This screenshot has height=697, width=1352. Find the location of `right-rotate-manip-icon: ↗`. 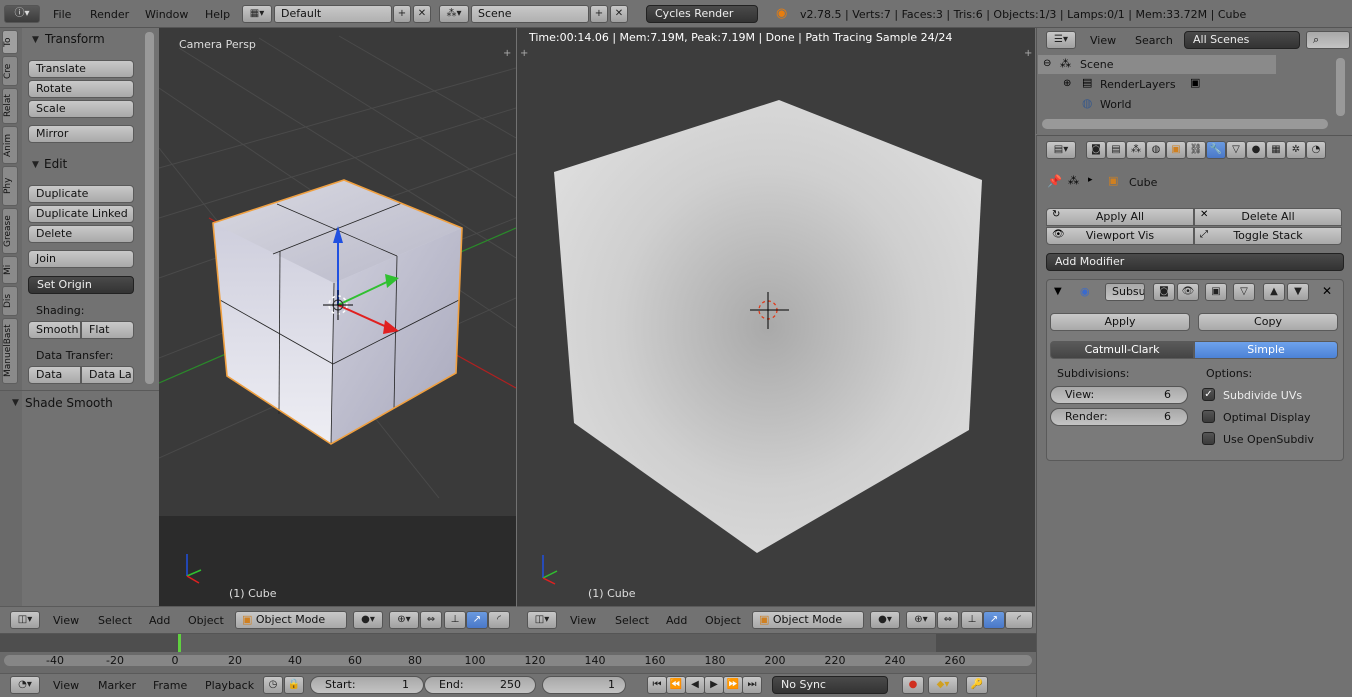

right-rotate-manip-icon: ↗ is located at coordinates (994, 620).